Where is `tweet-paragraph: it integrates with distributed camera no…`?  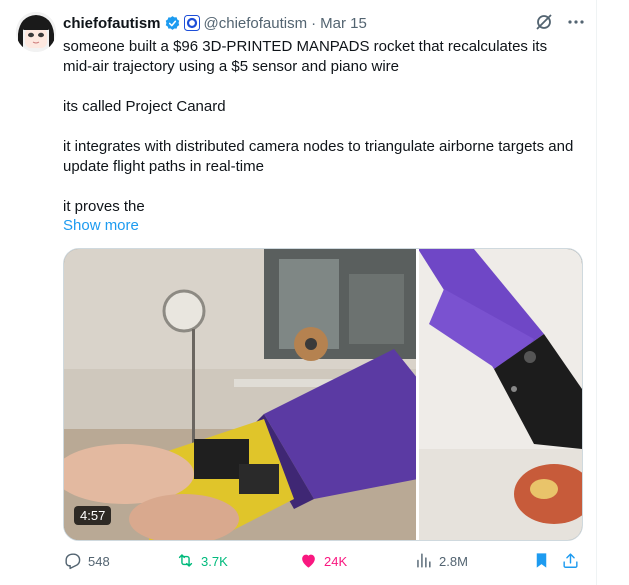
tweet-paragraph: it integrates with distributed camera no… is located at coordinates (318, 156).